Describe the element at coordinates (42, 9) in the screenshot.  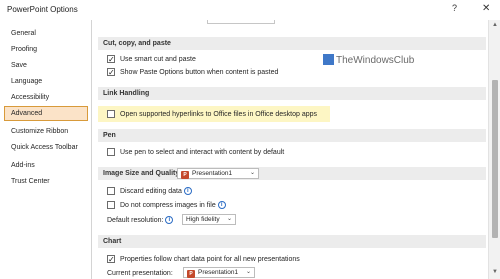
I see `window-title: PowerPoint Options` at that location.